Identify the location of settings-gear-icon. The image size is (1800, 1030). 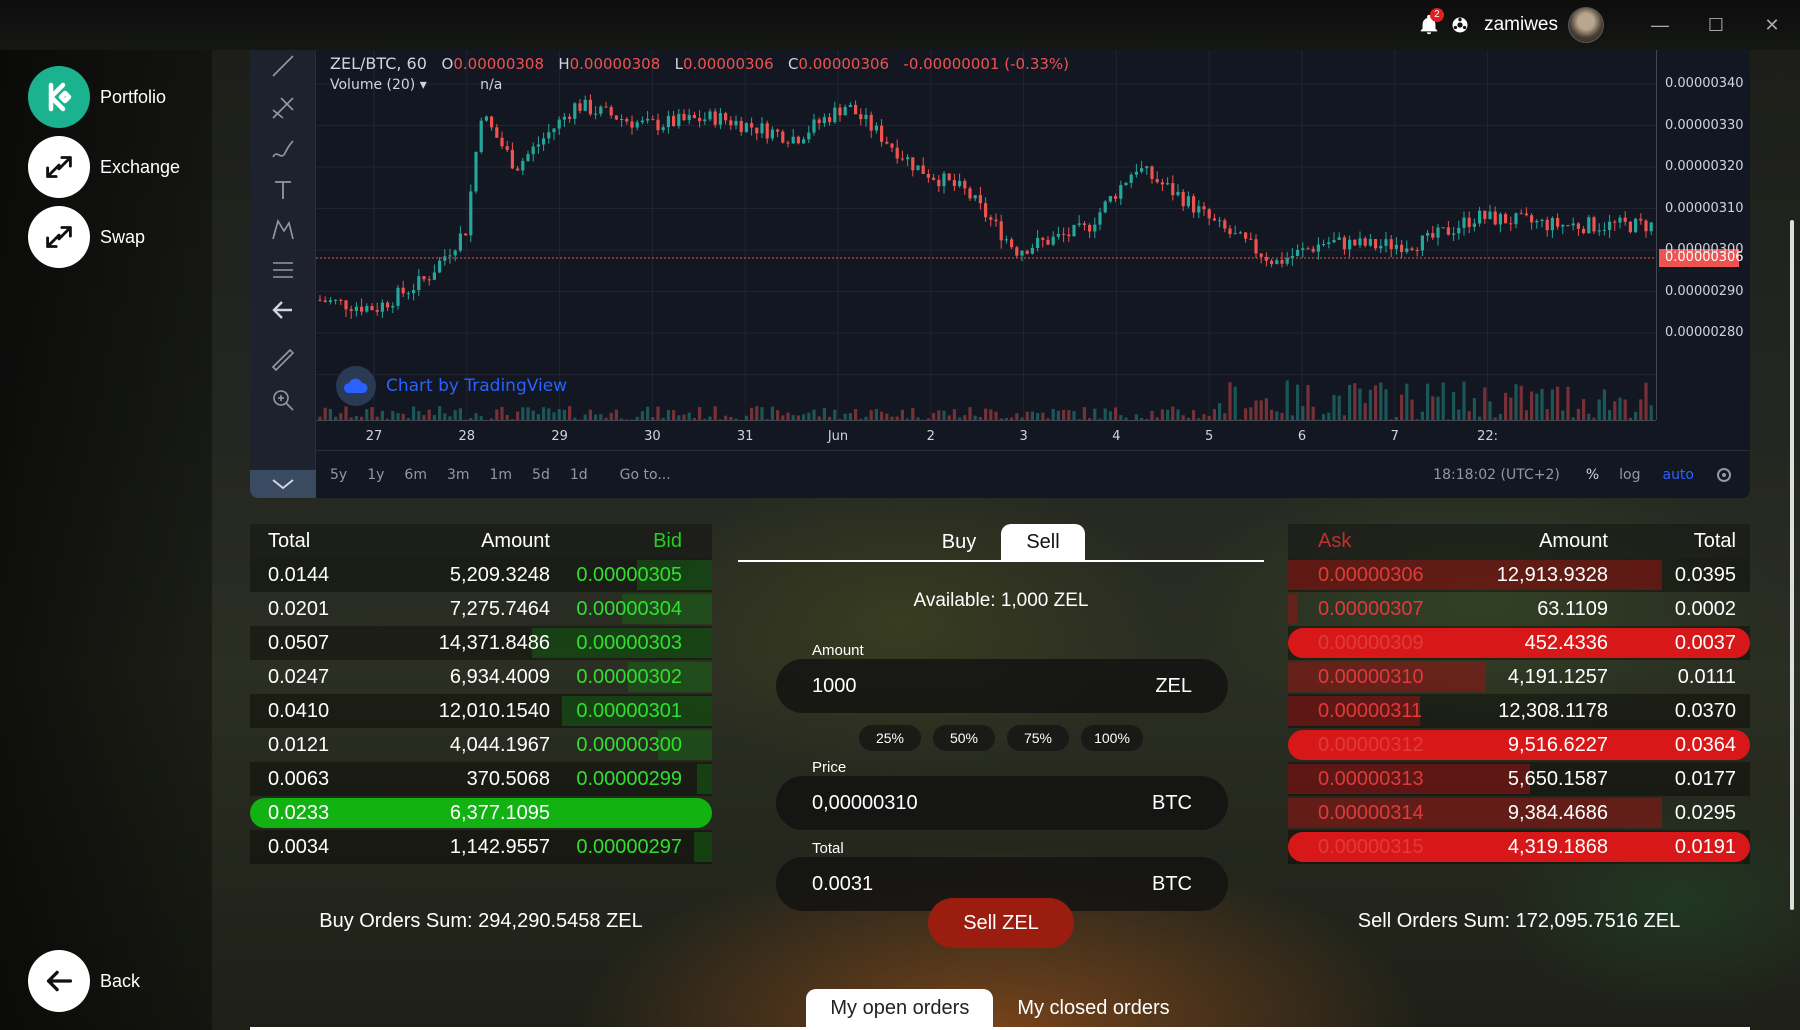
(1460, 25).